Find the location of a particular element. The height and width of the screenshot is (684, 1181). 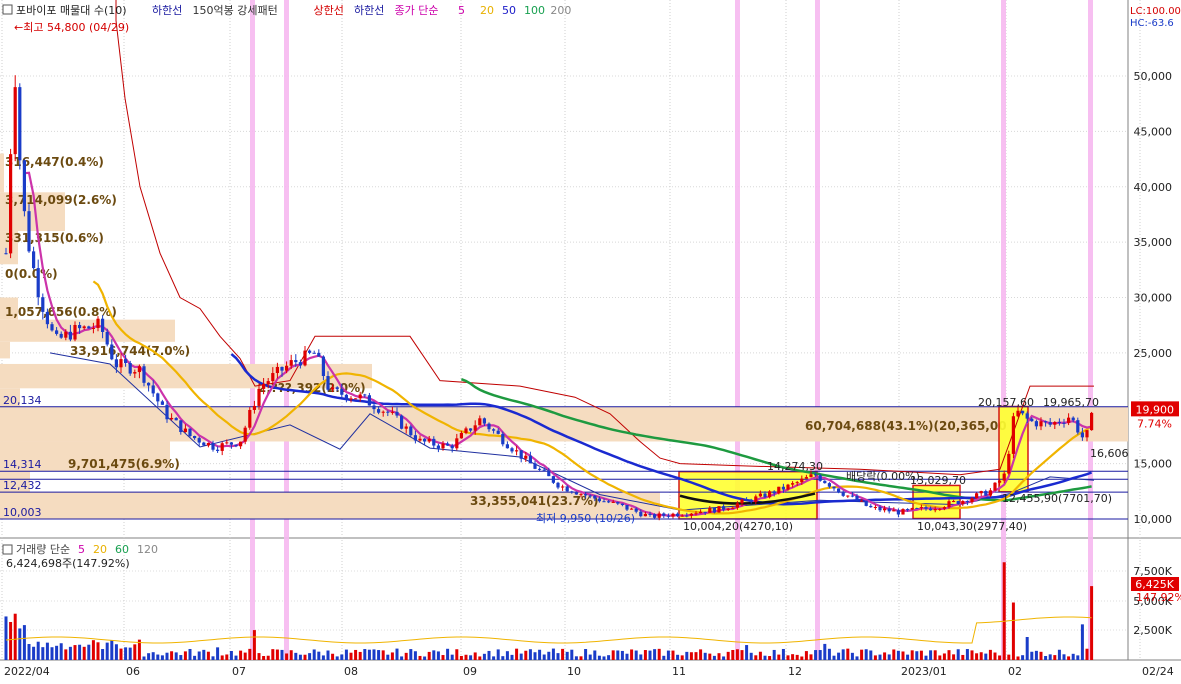

time-tick-label: 11 is located at coordinates (679, 671).